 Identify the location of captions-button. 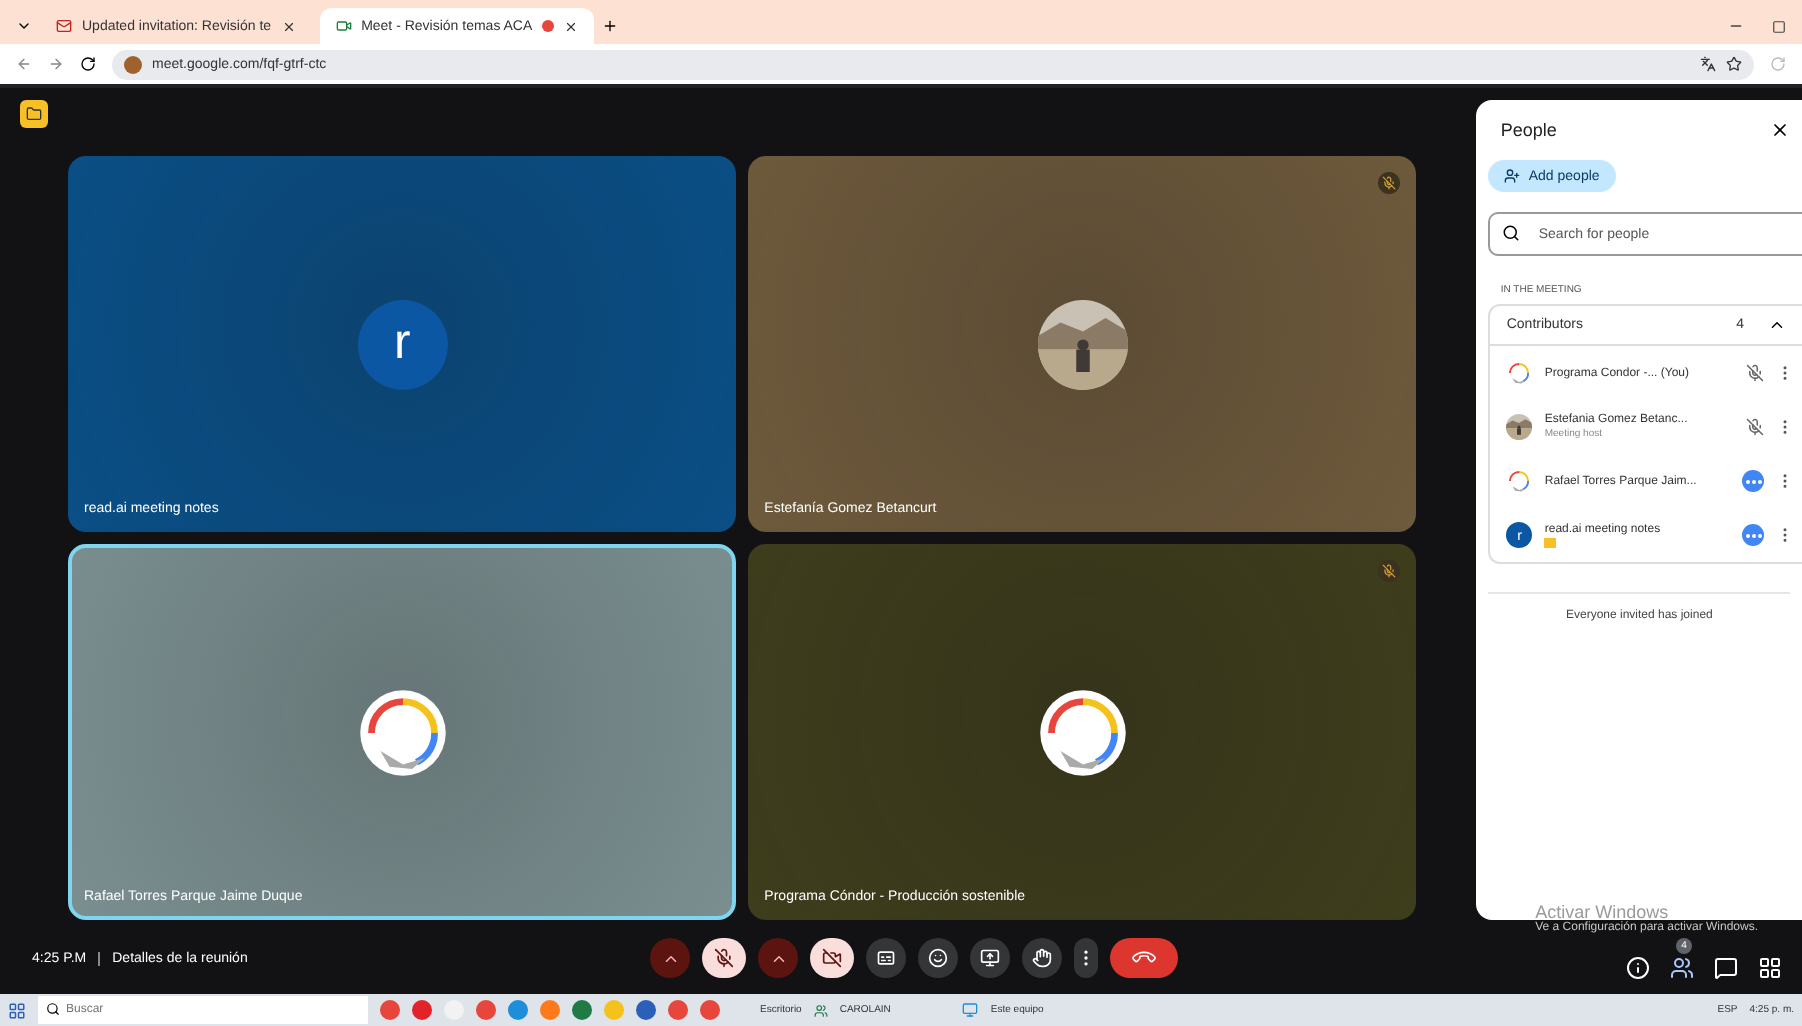
(886, 958).